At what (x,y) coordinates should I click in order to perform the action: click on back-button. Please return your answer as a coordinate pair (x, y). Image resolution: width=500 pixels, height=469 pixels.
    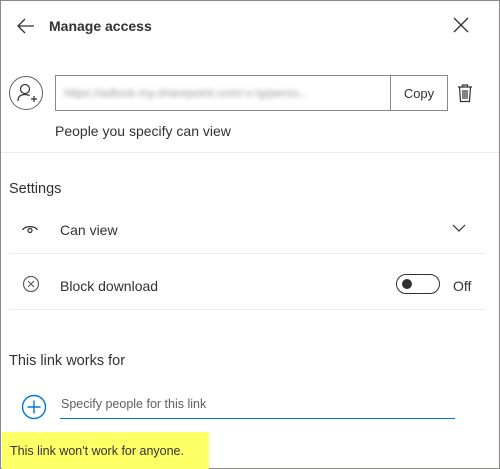
    Looking at the image, I should click on (26, 26).